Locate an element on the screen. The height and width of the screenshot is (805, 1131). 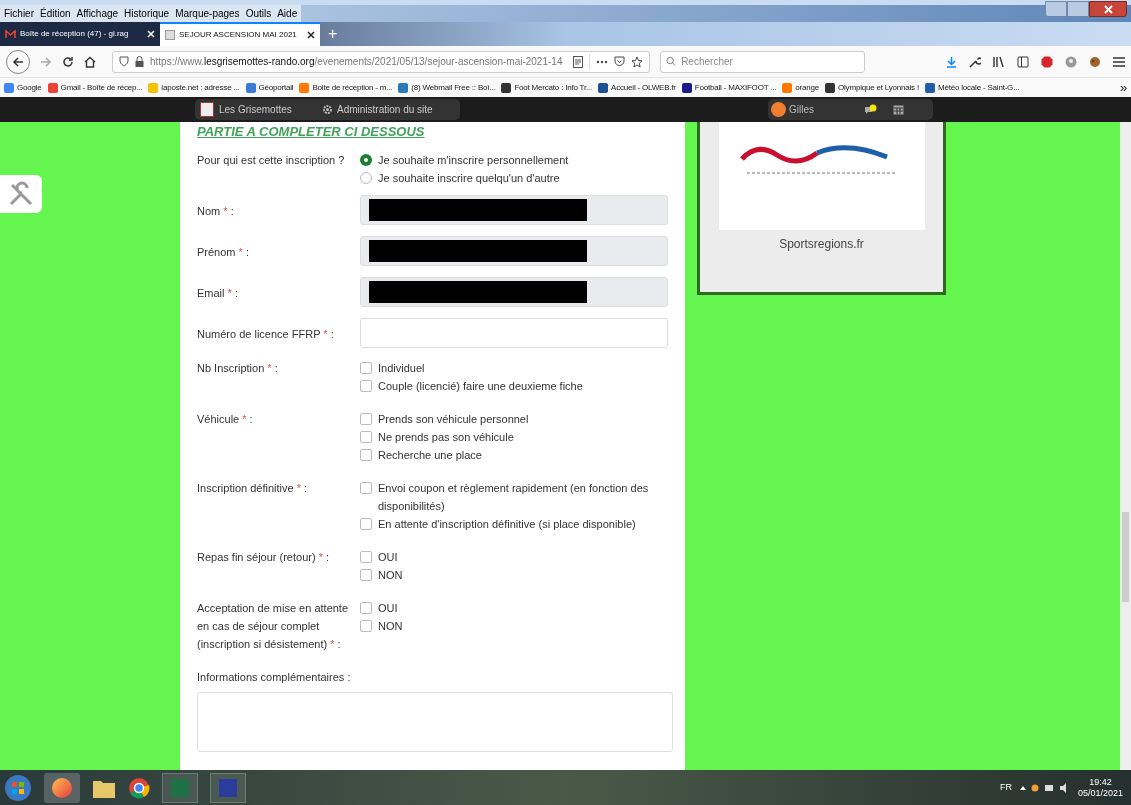
bookmark-item: Géoportail is located at coordinates (269, 87).